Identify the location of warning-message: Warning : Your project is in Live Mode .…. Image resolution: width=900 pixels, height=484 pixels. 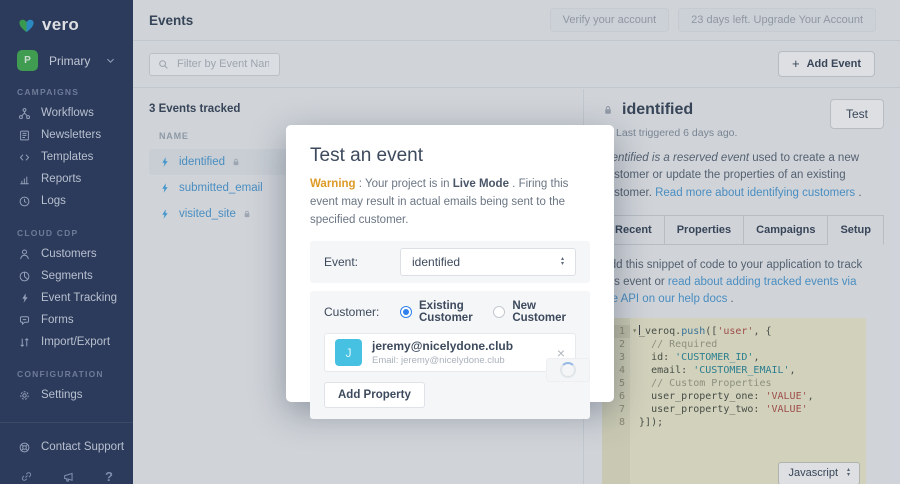
(439, 202).